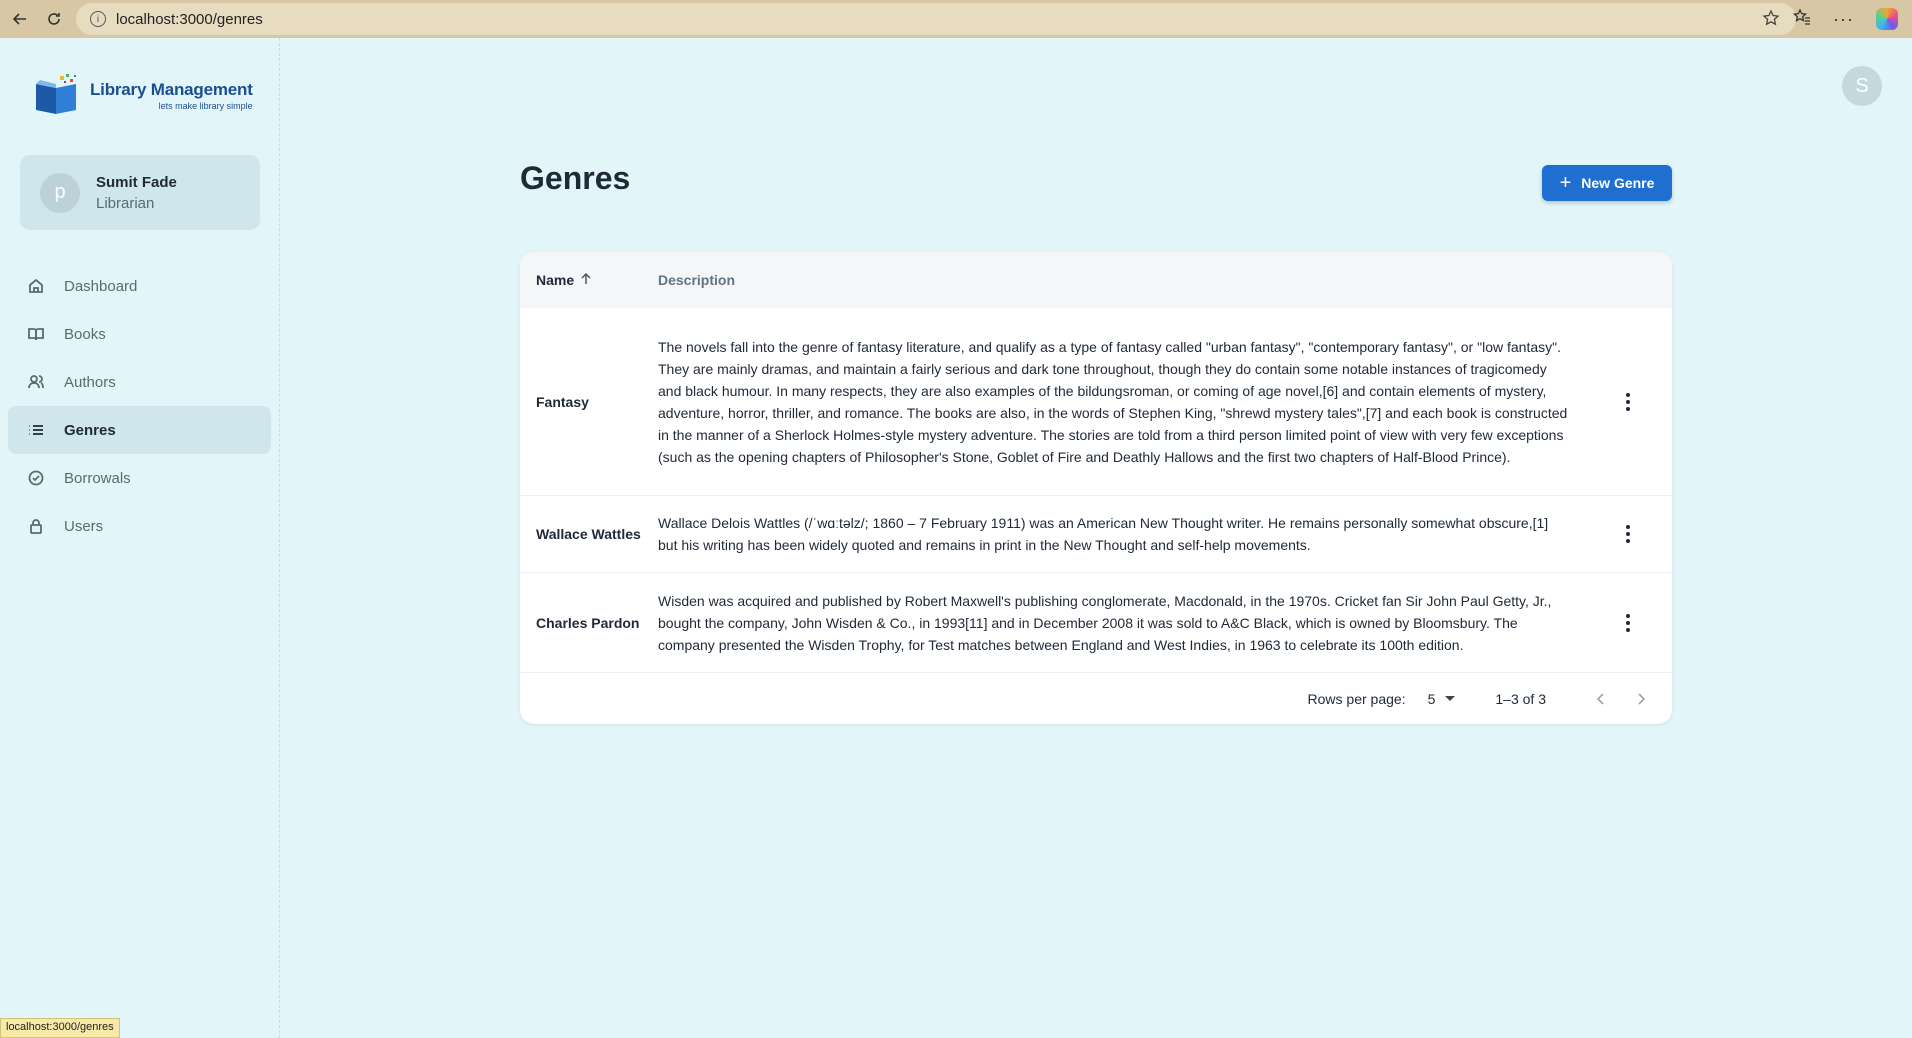  Describe the element at coordinates (1565, 183) in the screenshot. I see `plus-icon: +` at that location.